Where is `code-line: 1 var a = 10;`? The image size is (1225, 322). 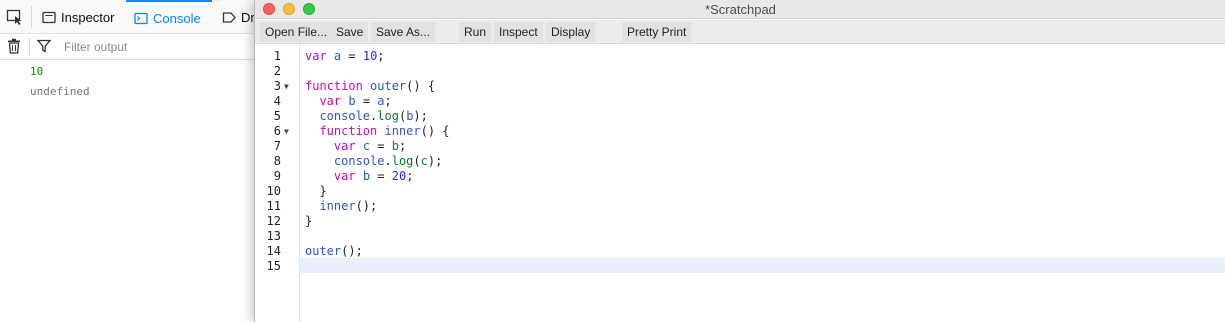 code-line: 1 var a = 10; is located at coordinates (740, 56).